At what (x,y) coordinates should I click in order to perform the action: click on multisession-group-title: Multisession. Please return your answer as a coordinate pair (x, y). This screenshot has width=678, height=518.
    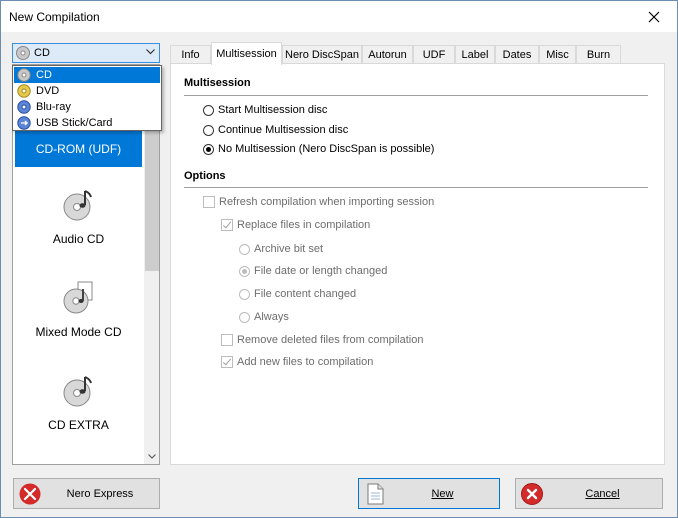
    Looking at the image, I should click on (217, 83).